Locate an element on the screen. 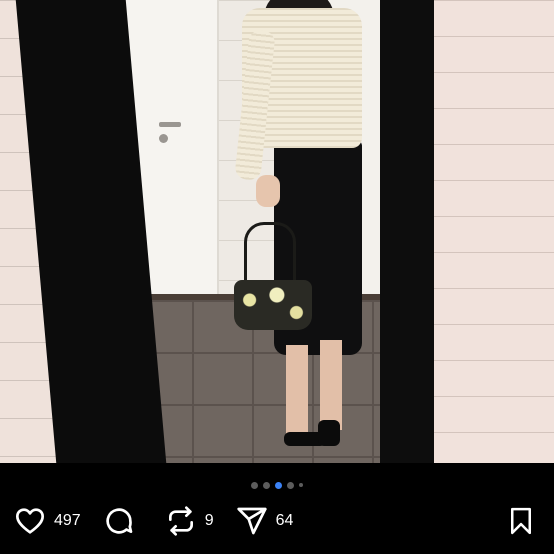  door-lock is located at coordinates (163, 138).